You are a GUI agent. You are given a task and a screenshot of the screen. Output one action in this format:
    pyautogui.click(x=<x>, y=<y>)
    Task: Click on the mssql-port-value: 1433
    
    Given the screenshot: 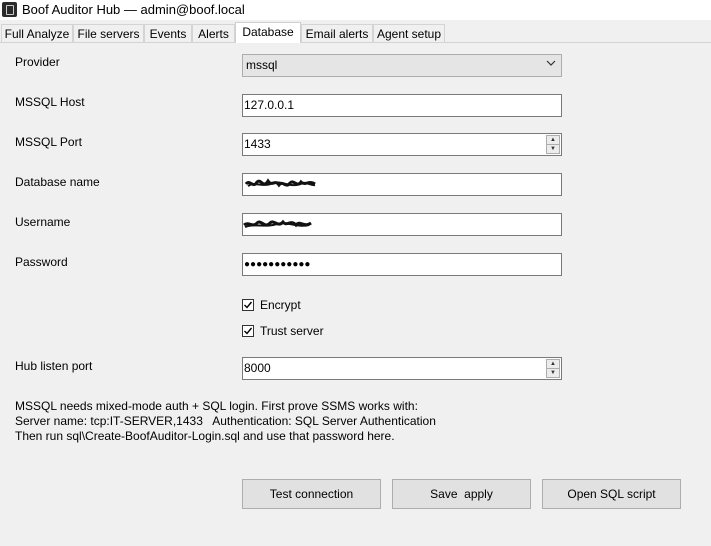 What is the action you would take?
    pyautogui.click(x=257, y=144)
    